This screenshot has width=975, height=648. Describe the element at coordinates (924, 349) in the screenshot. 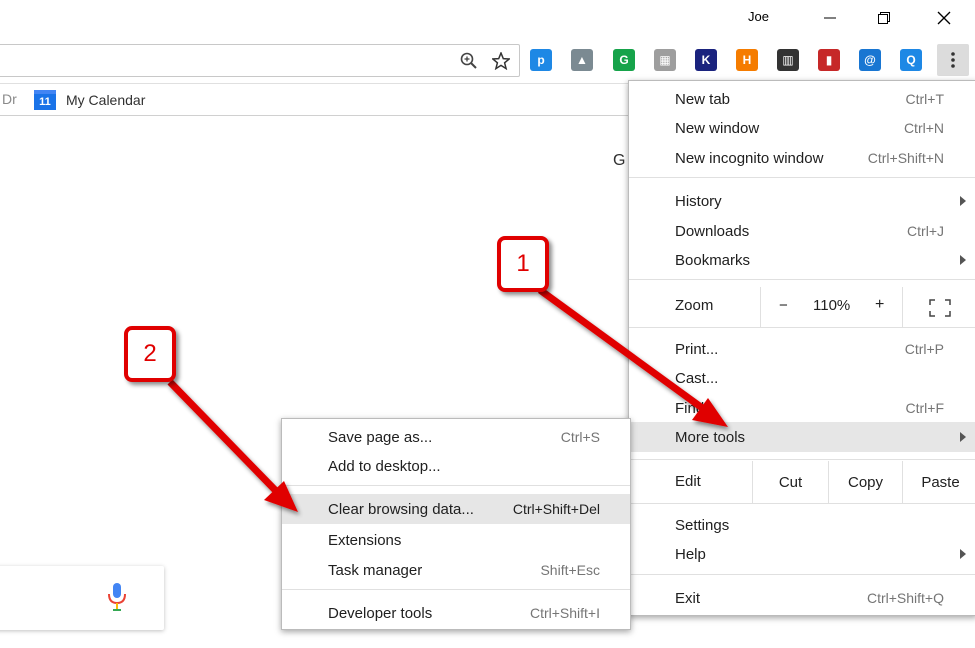

I see `menu-shortcut: Ctrl+P` at that location.